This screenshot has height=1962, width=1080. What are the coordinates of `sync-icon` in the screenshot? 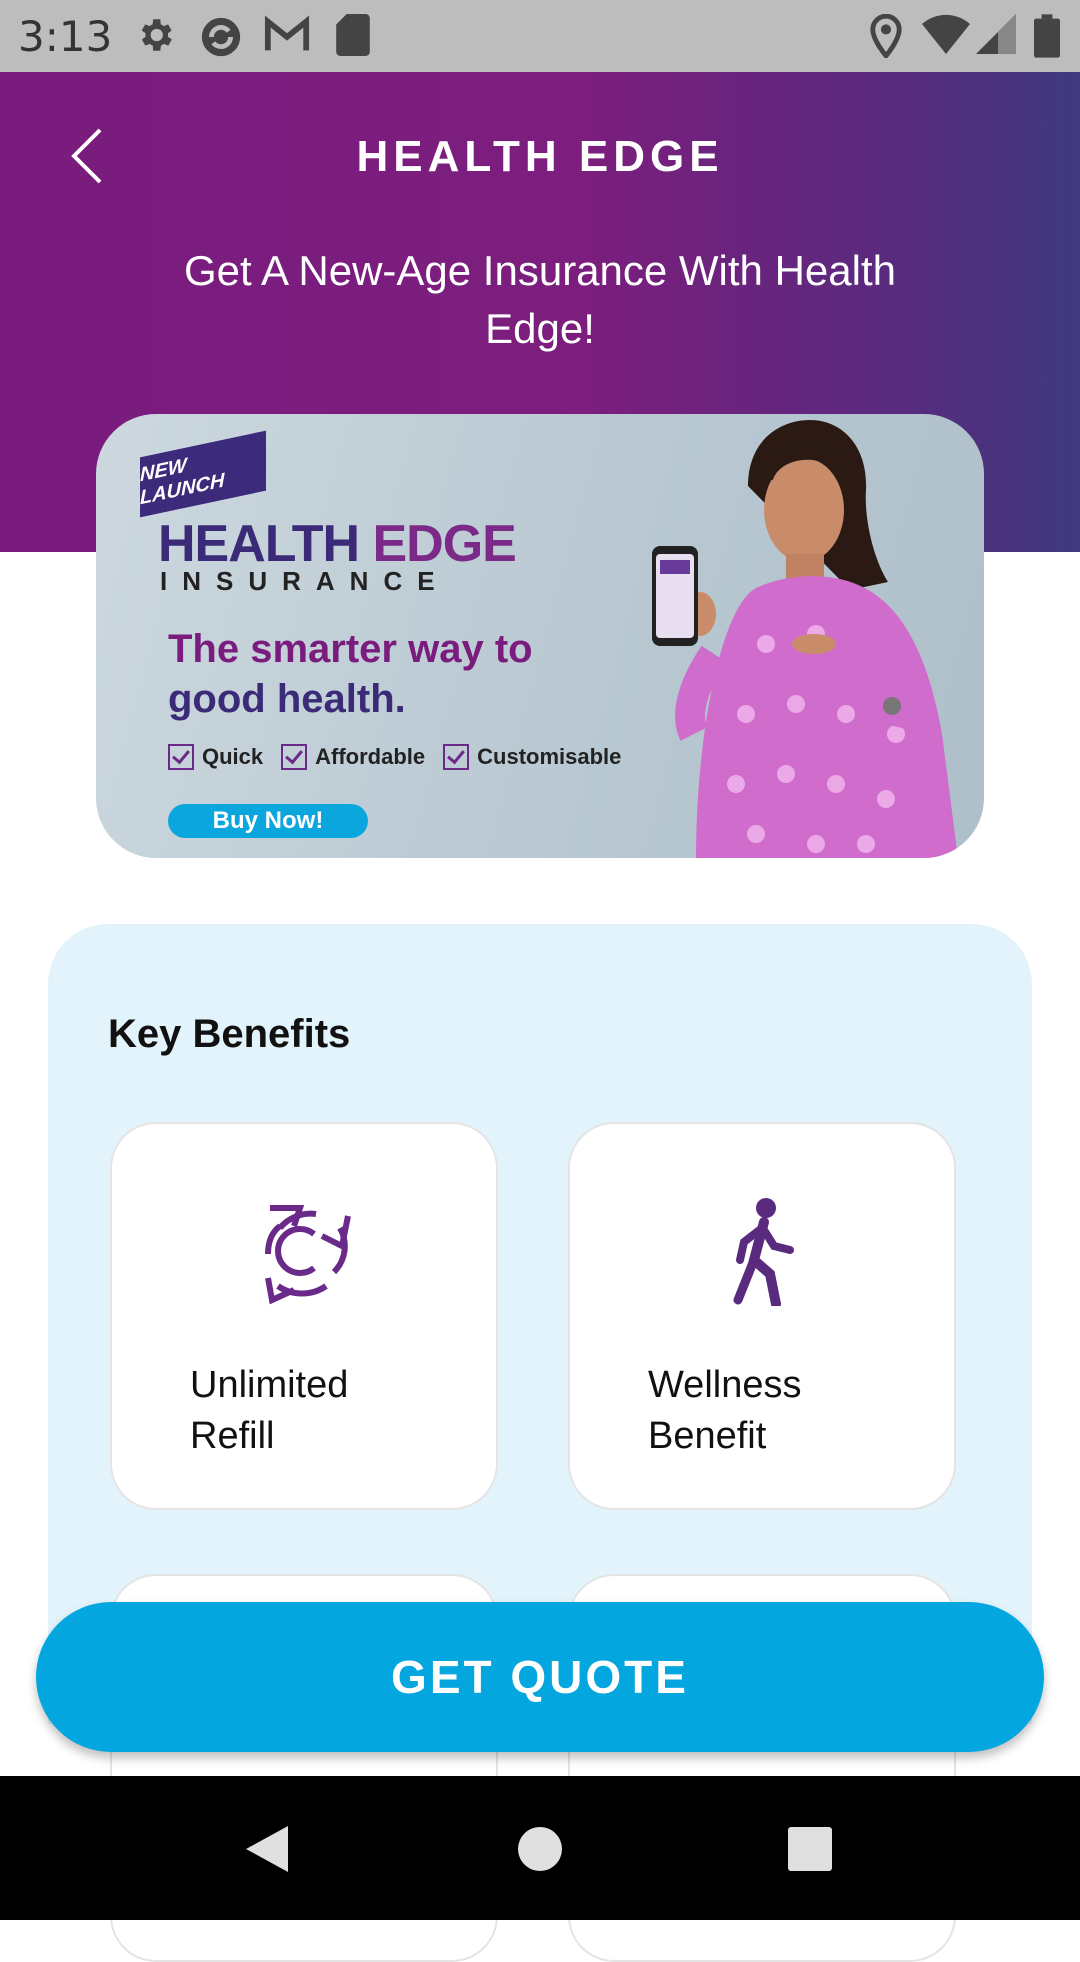 It's located at (221, 37).